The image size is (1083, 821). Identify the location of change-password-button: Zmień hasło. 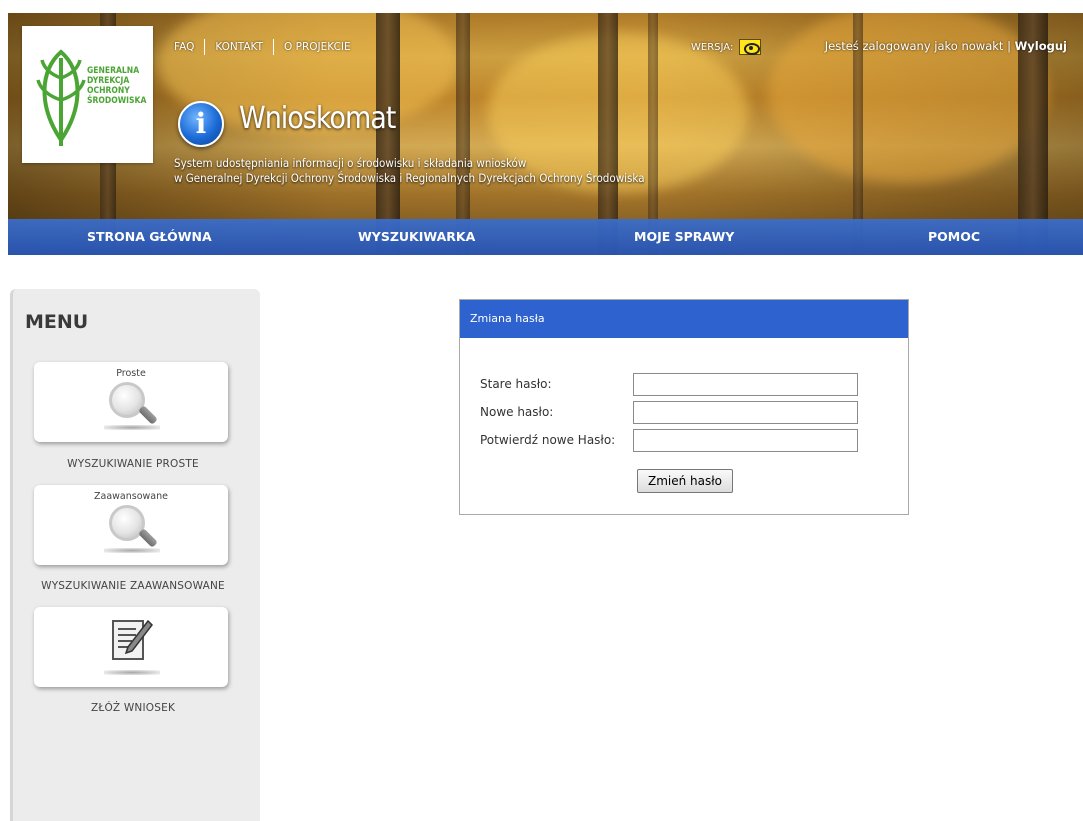
(685, 481).